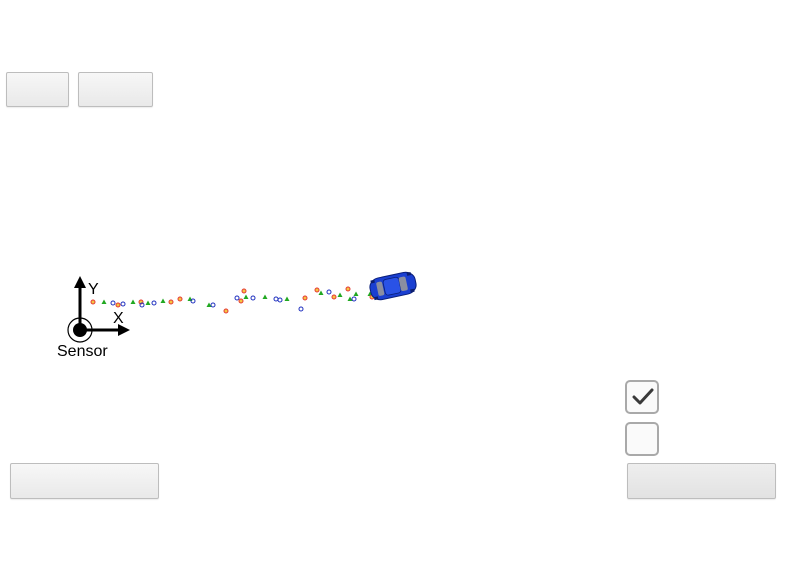  Describe the element at coordinates (82, 351) in the screenshot. I see `sensor-label: Sensor` at that location.